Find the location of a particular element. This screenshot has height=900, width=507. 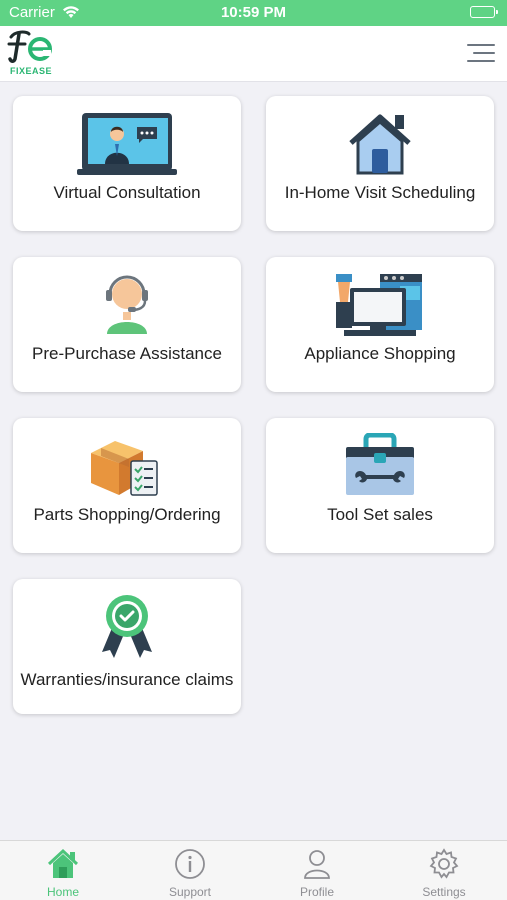

hamburger-menu-button is located at coordinates (480, 54).